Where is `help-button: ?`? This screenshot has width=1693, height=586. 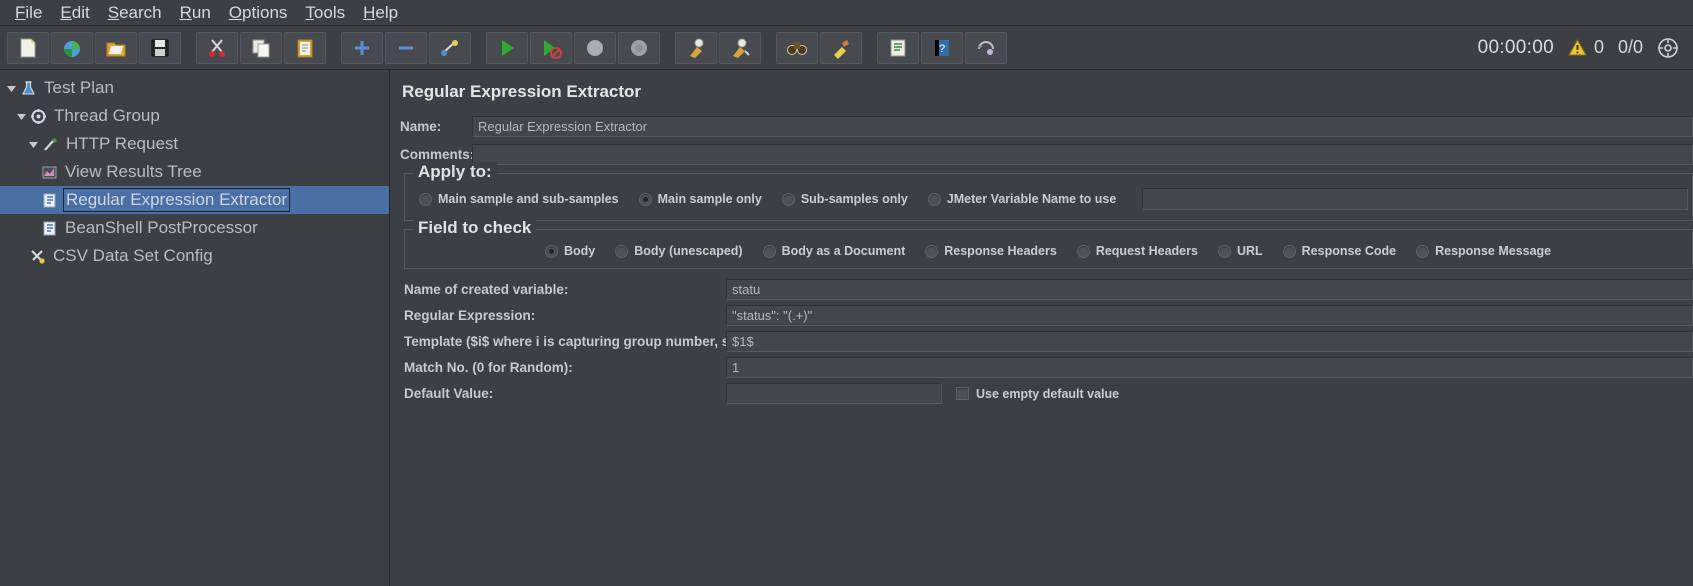 help-button: ? is located at coordinates (942, 47).